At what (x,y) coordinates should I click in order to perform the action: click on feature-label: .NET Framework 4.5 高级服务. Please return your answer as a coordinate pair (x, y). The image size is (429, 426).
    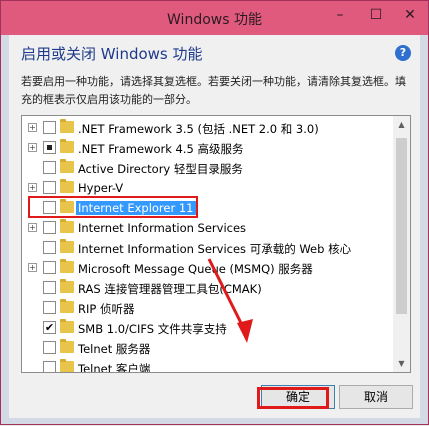
    Looking at the image, I should click on (161, 149).